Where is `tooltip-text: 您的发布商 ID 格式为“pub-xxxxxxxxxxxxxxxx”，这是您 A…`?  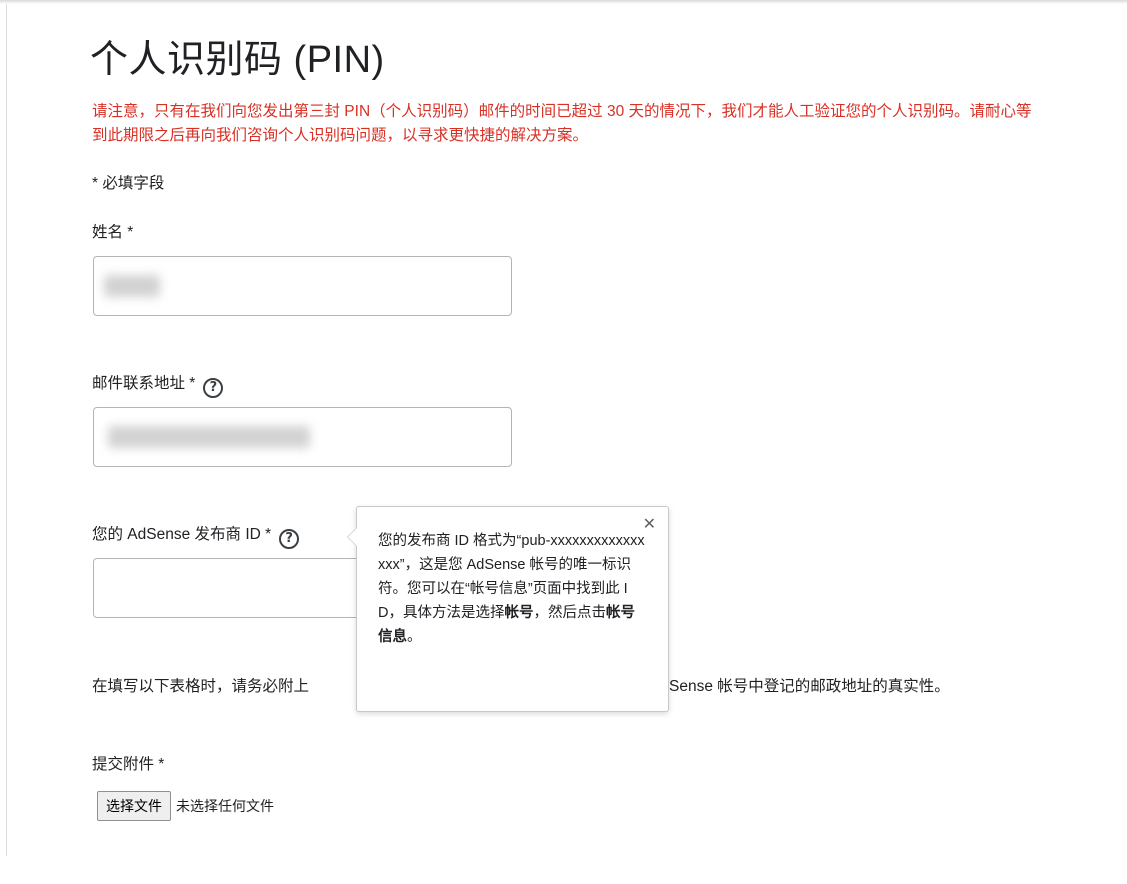
tooltip-text: 您的发布商 ID 格式为“pub-xxxxxxxxxxxxxxxx”，这是您 A… is located at coordinates (513, 589).